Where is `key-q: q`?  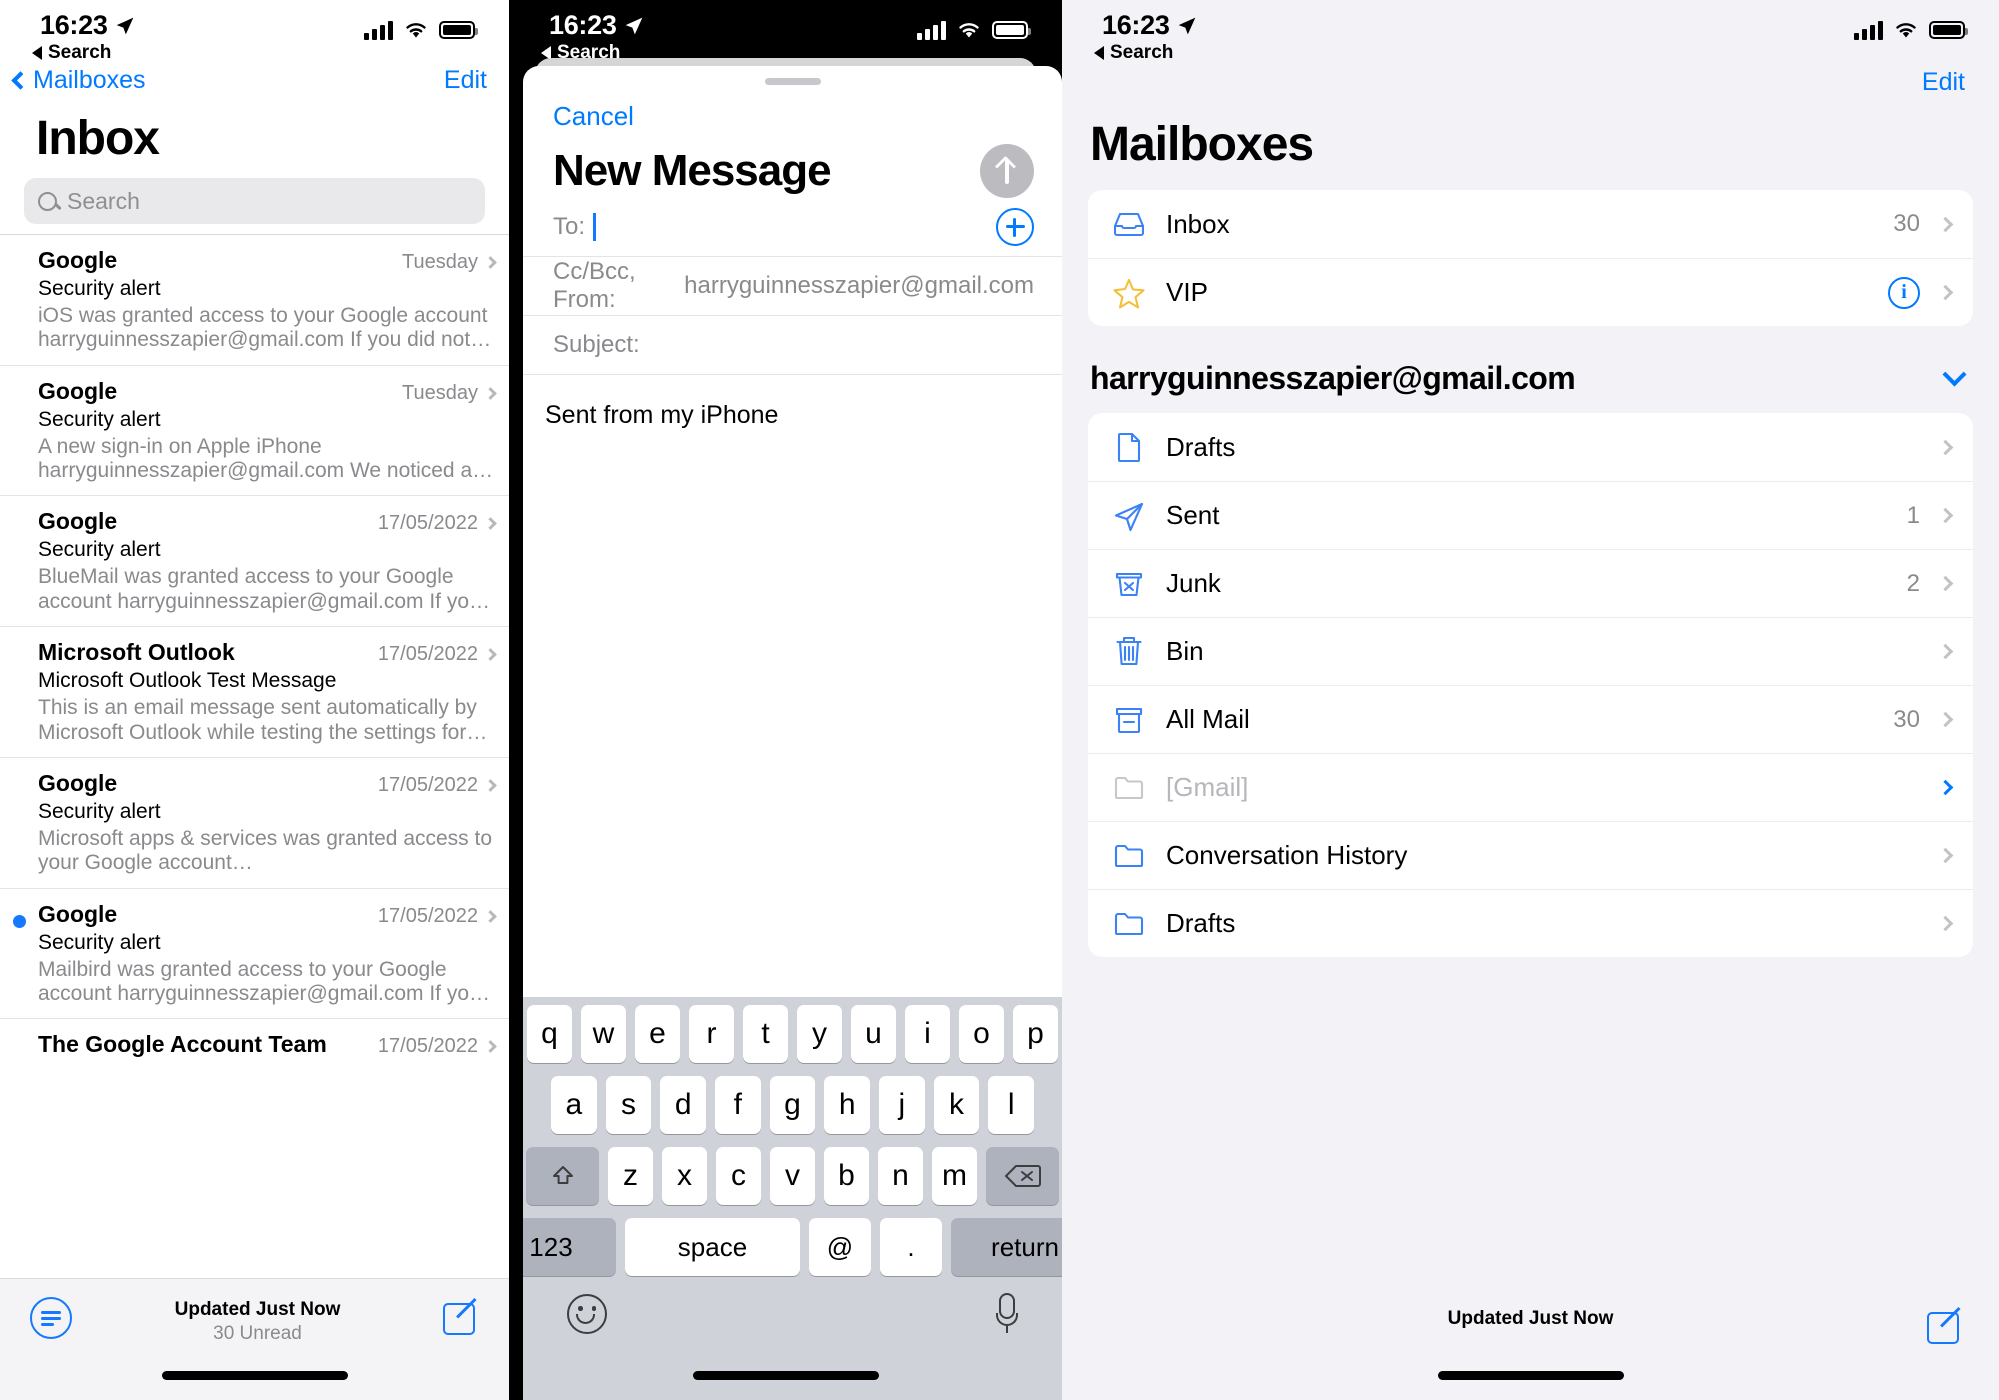
key-q: q is located at coordinates (549, 1034).